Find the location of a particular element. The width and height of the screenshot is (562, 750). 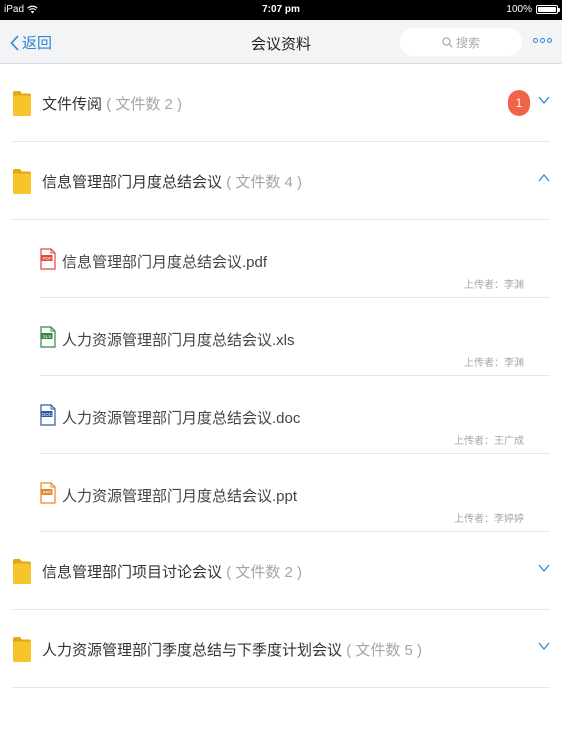

pdf-file-icon: PDF is located at coordinates (48, 259).